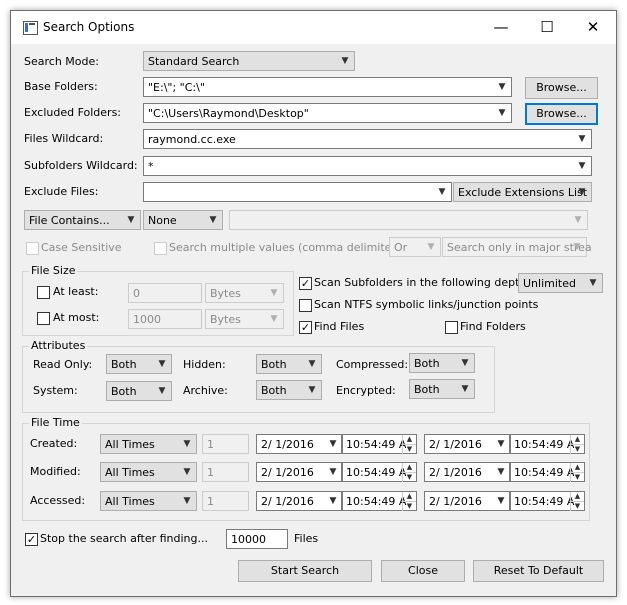 The image size is (627, 605). What do you see at coordinates (376, 472) in the screenshot?
I see `modified-time-from-value: 10:54:49 A` at bounding box center [376, 472].